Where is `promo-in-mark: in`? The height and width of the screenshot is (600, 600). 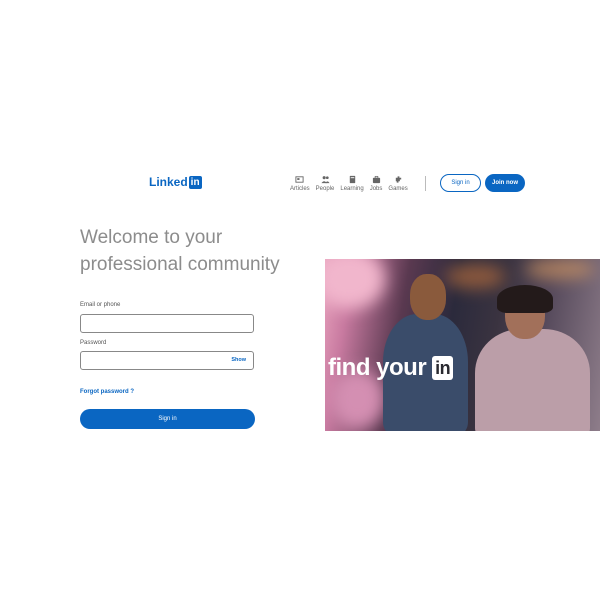
promo-in-mark: in is located at coordinates (443, 368).